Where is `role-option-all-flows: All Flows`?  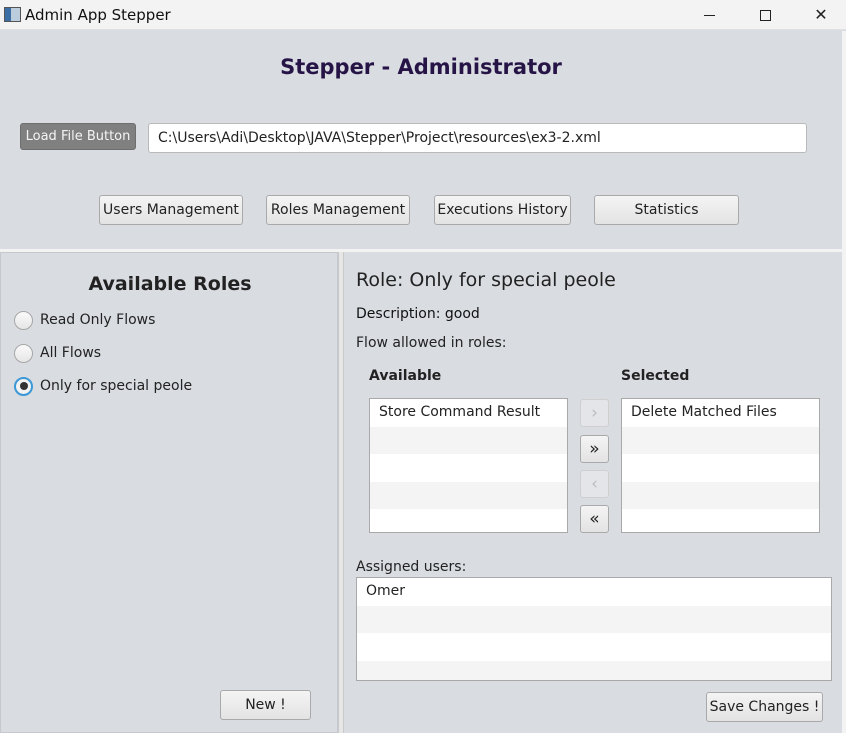 role-option-all-flows: All Flows is located at coordinates (57, 353).